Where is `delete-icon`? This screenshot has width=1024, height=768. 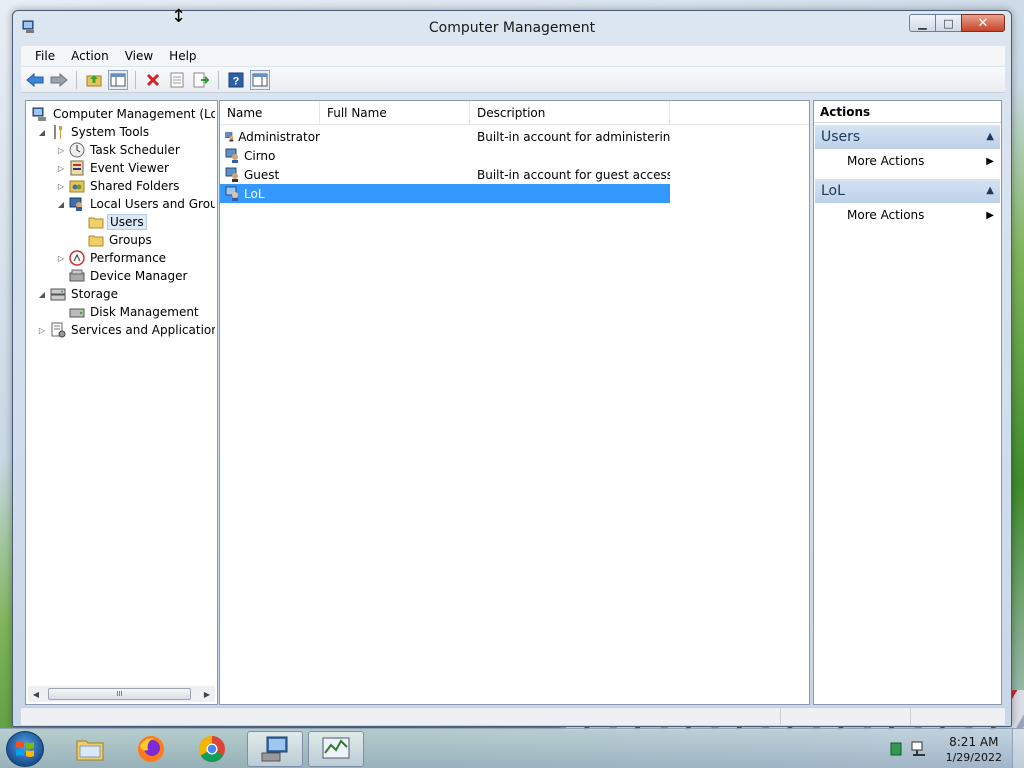
delete-icon is located at coordinates (153, 79).